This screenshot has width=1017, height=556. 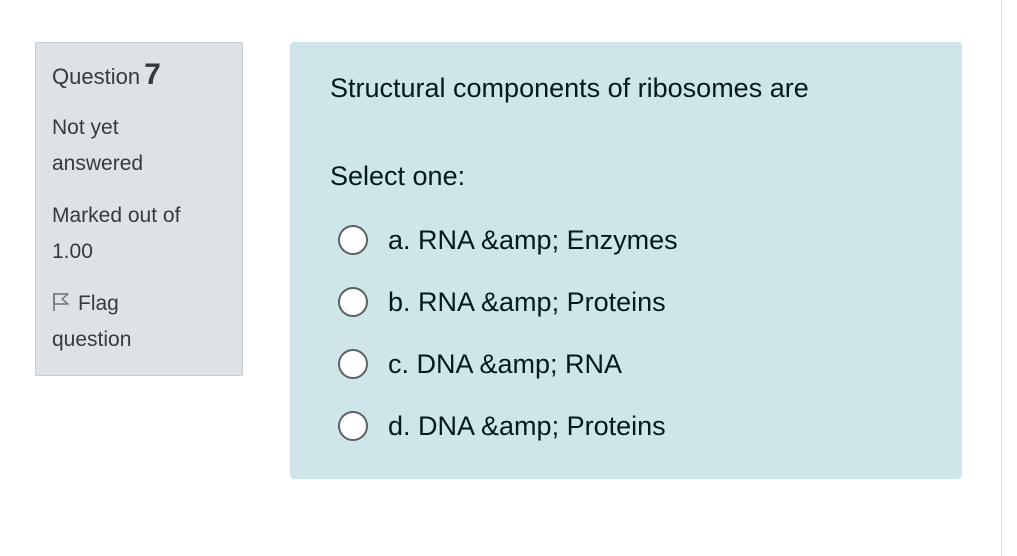 I want to click on page-edge, so click(x=1001, y=278).